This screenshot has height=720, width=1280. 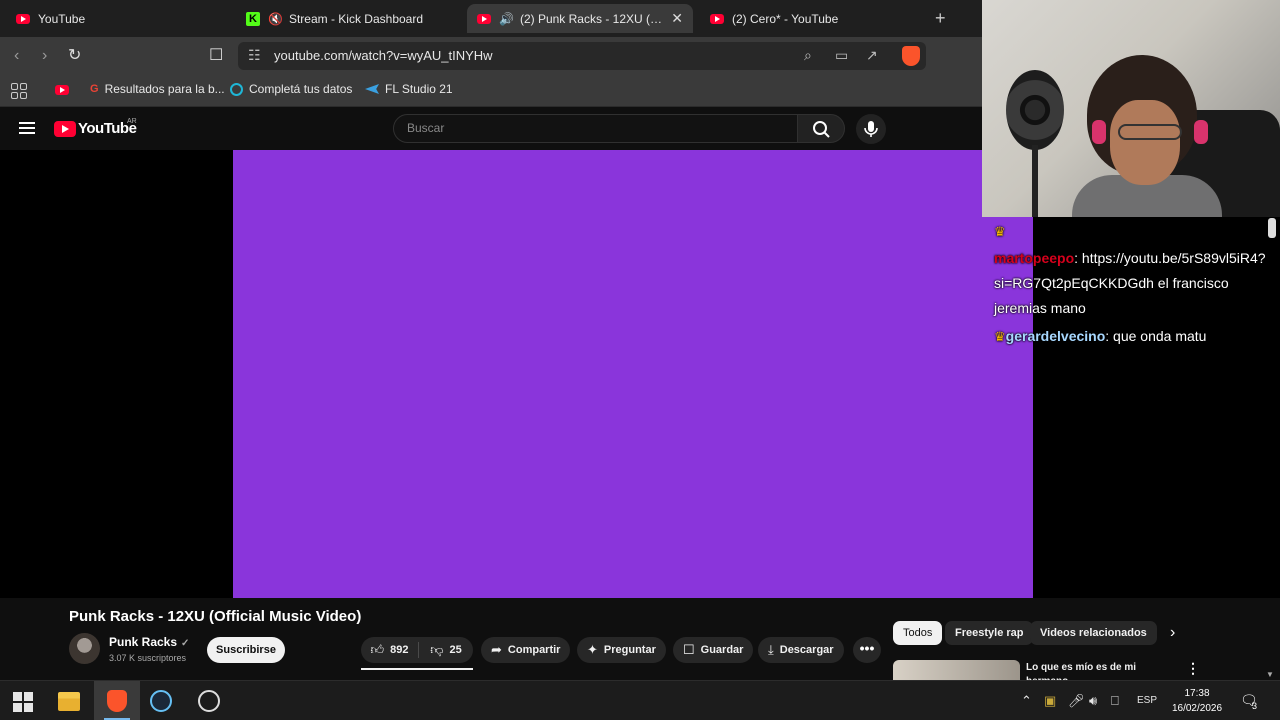 I want to click on save-button: ☐ Guardar, so click(x=713, y=650).